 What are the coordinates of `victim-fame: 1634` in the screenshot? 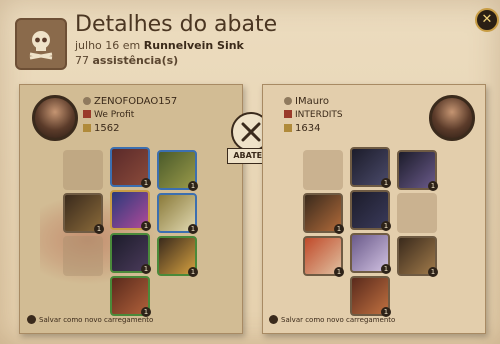 It's located at (302, 128).